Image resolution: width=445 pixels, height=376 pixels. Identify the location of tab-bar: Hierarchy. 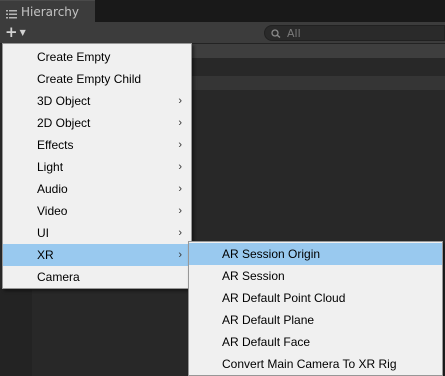
(222, 11).